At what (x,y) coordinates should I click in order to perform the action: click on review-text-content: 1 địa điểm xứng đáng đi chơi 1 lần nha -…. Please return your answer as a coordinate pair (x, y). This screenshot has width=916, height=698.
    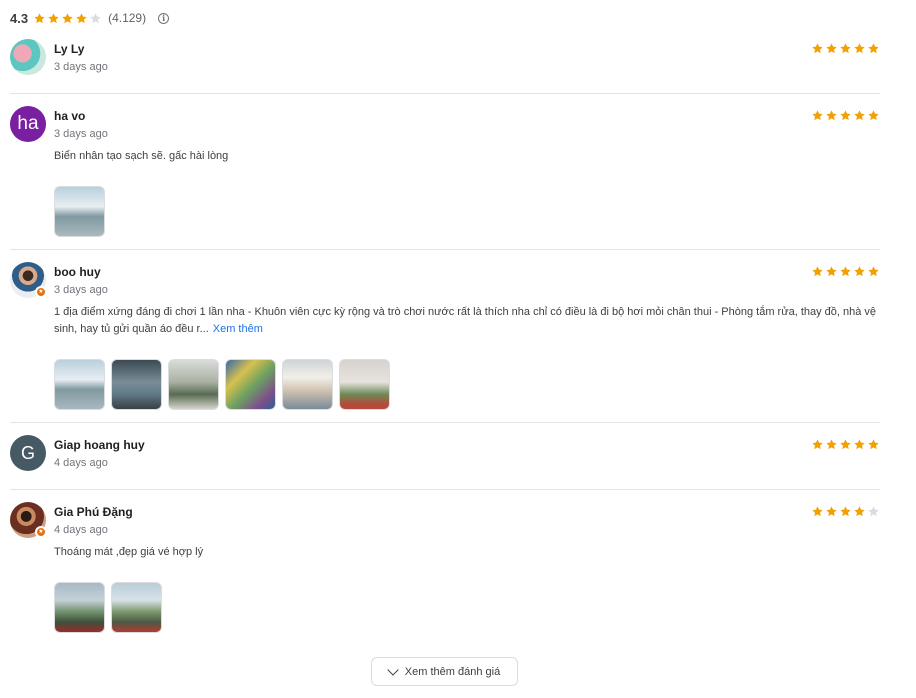
    Looking at the image, I should click on (465, 320).